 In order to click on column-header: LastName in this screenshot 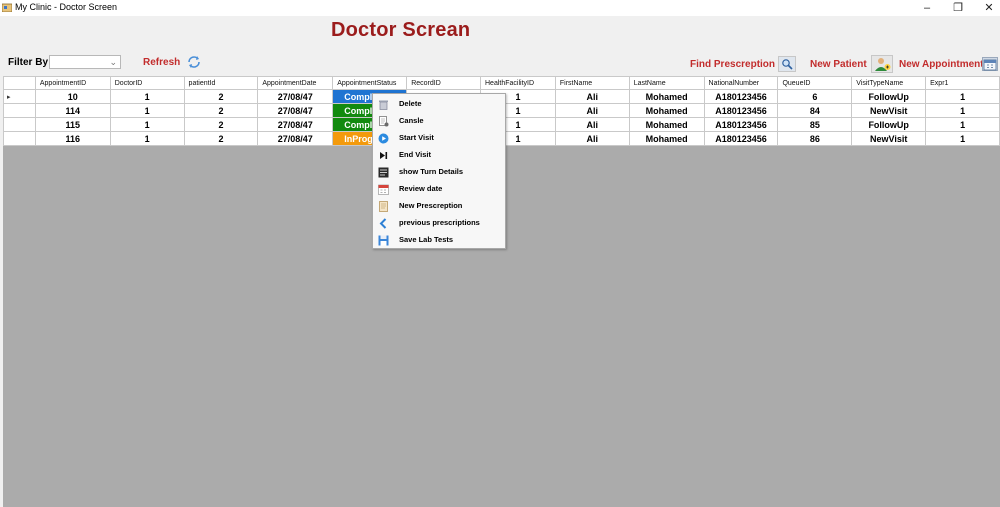, I will do `click(666, 83)`.